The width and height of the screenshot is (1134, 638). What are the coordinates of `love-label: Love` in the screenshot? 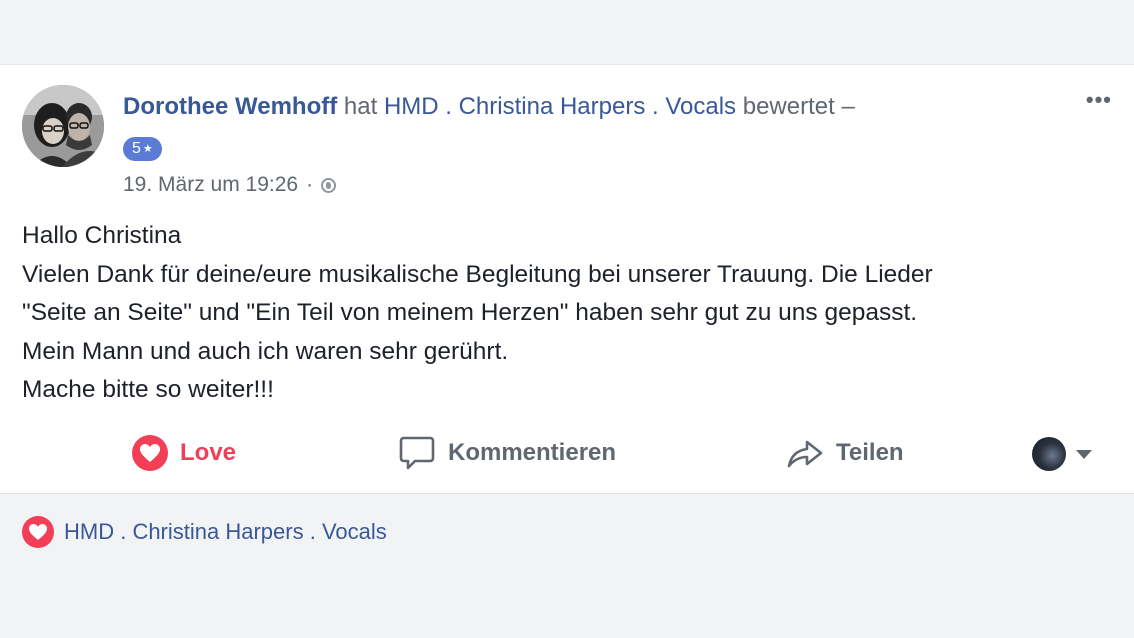 It's located at (208, 452).